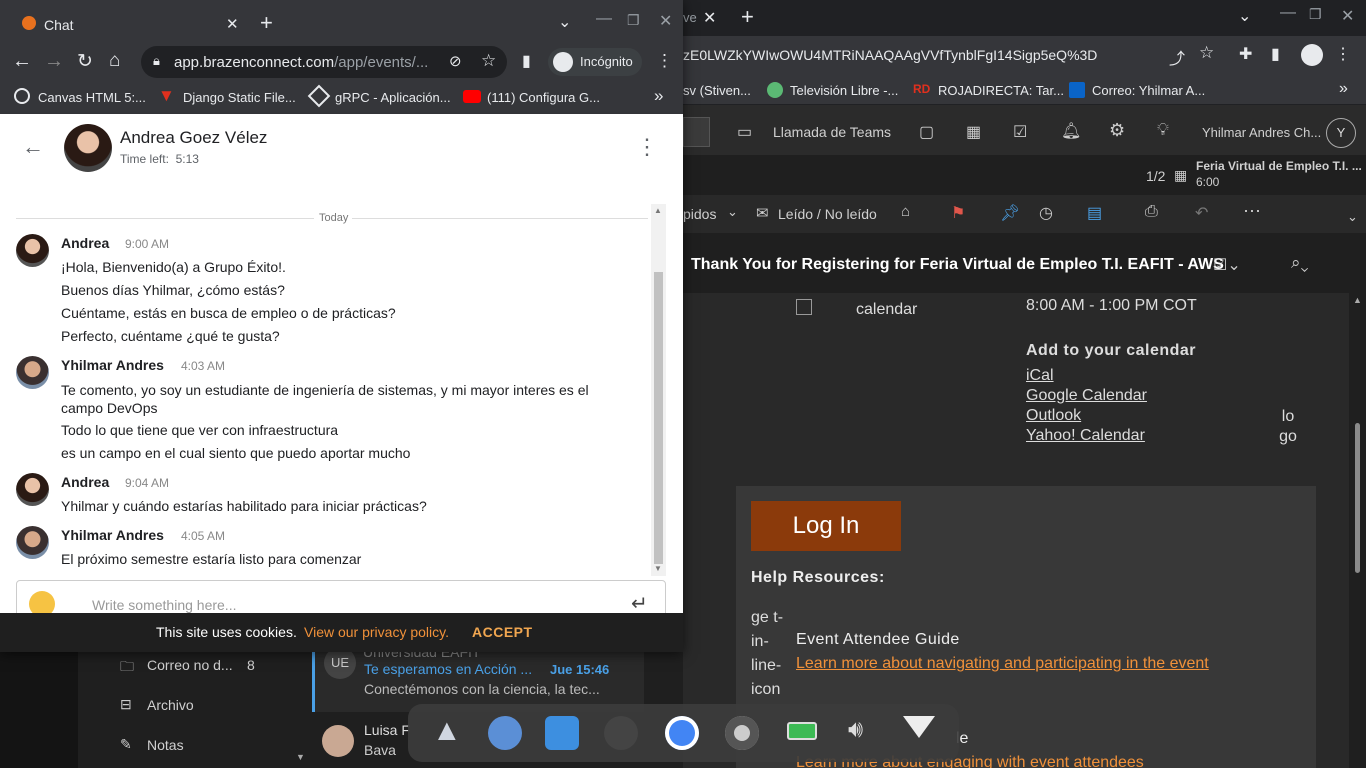 The height and width of the screenshot is (768, 1366). I want to click on back-maximize-icon: ❐, so click(1315, 14).